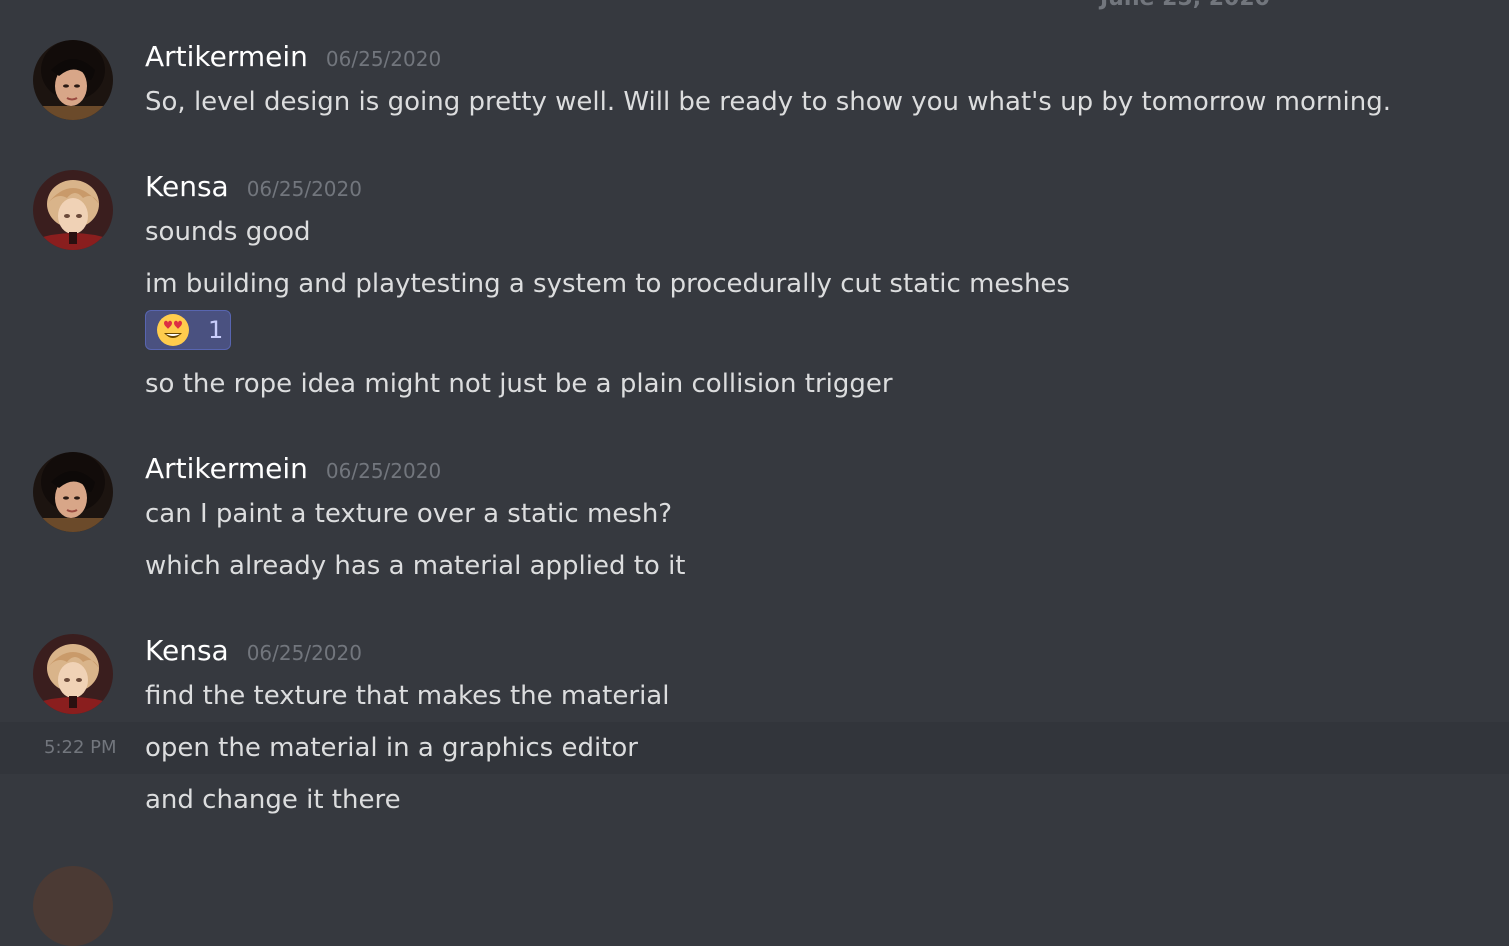  What do you see at coordinates (173, 330) in the screenshot?
I see `heart-eyes-emoji-icon` at bounding box center [173, 330].